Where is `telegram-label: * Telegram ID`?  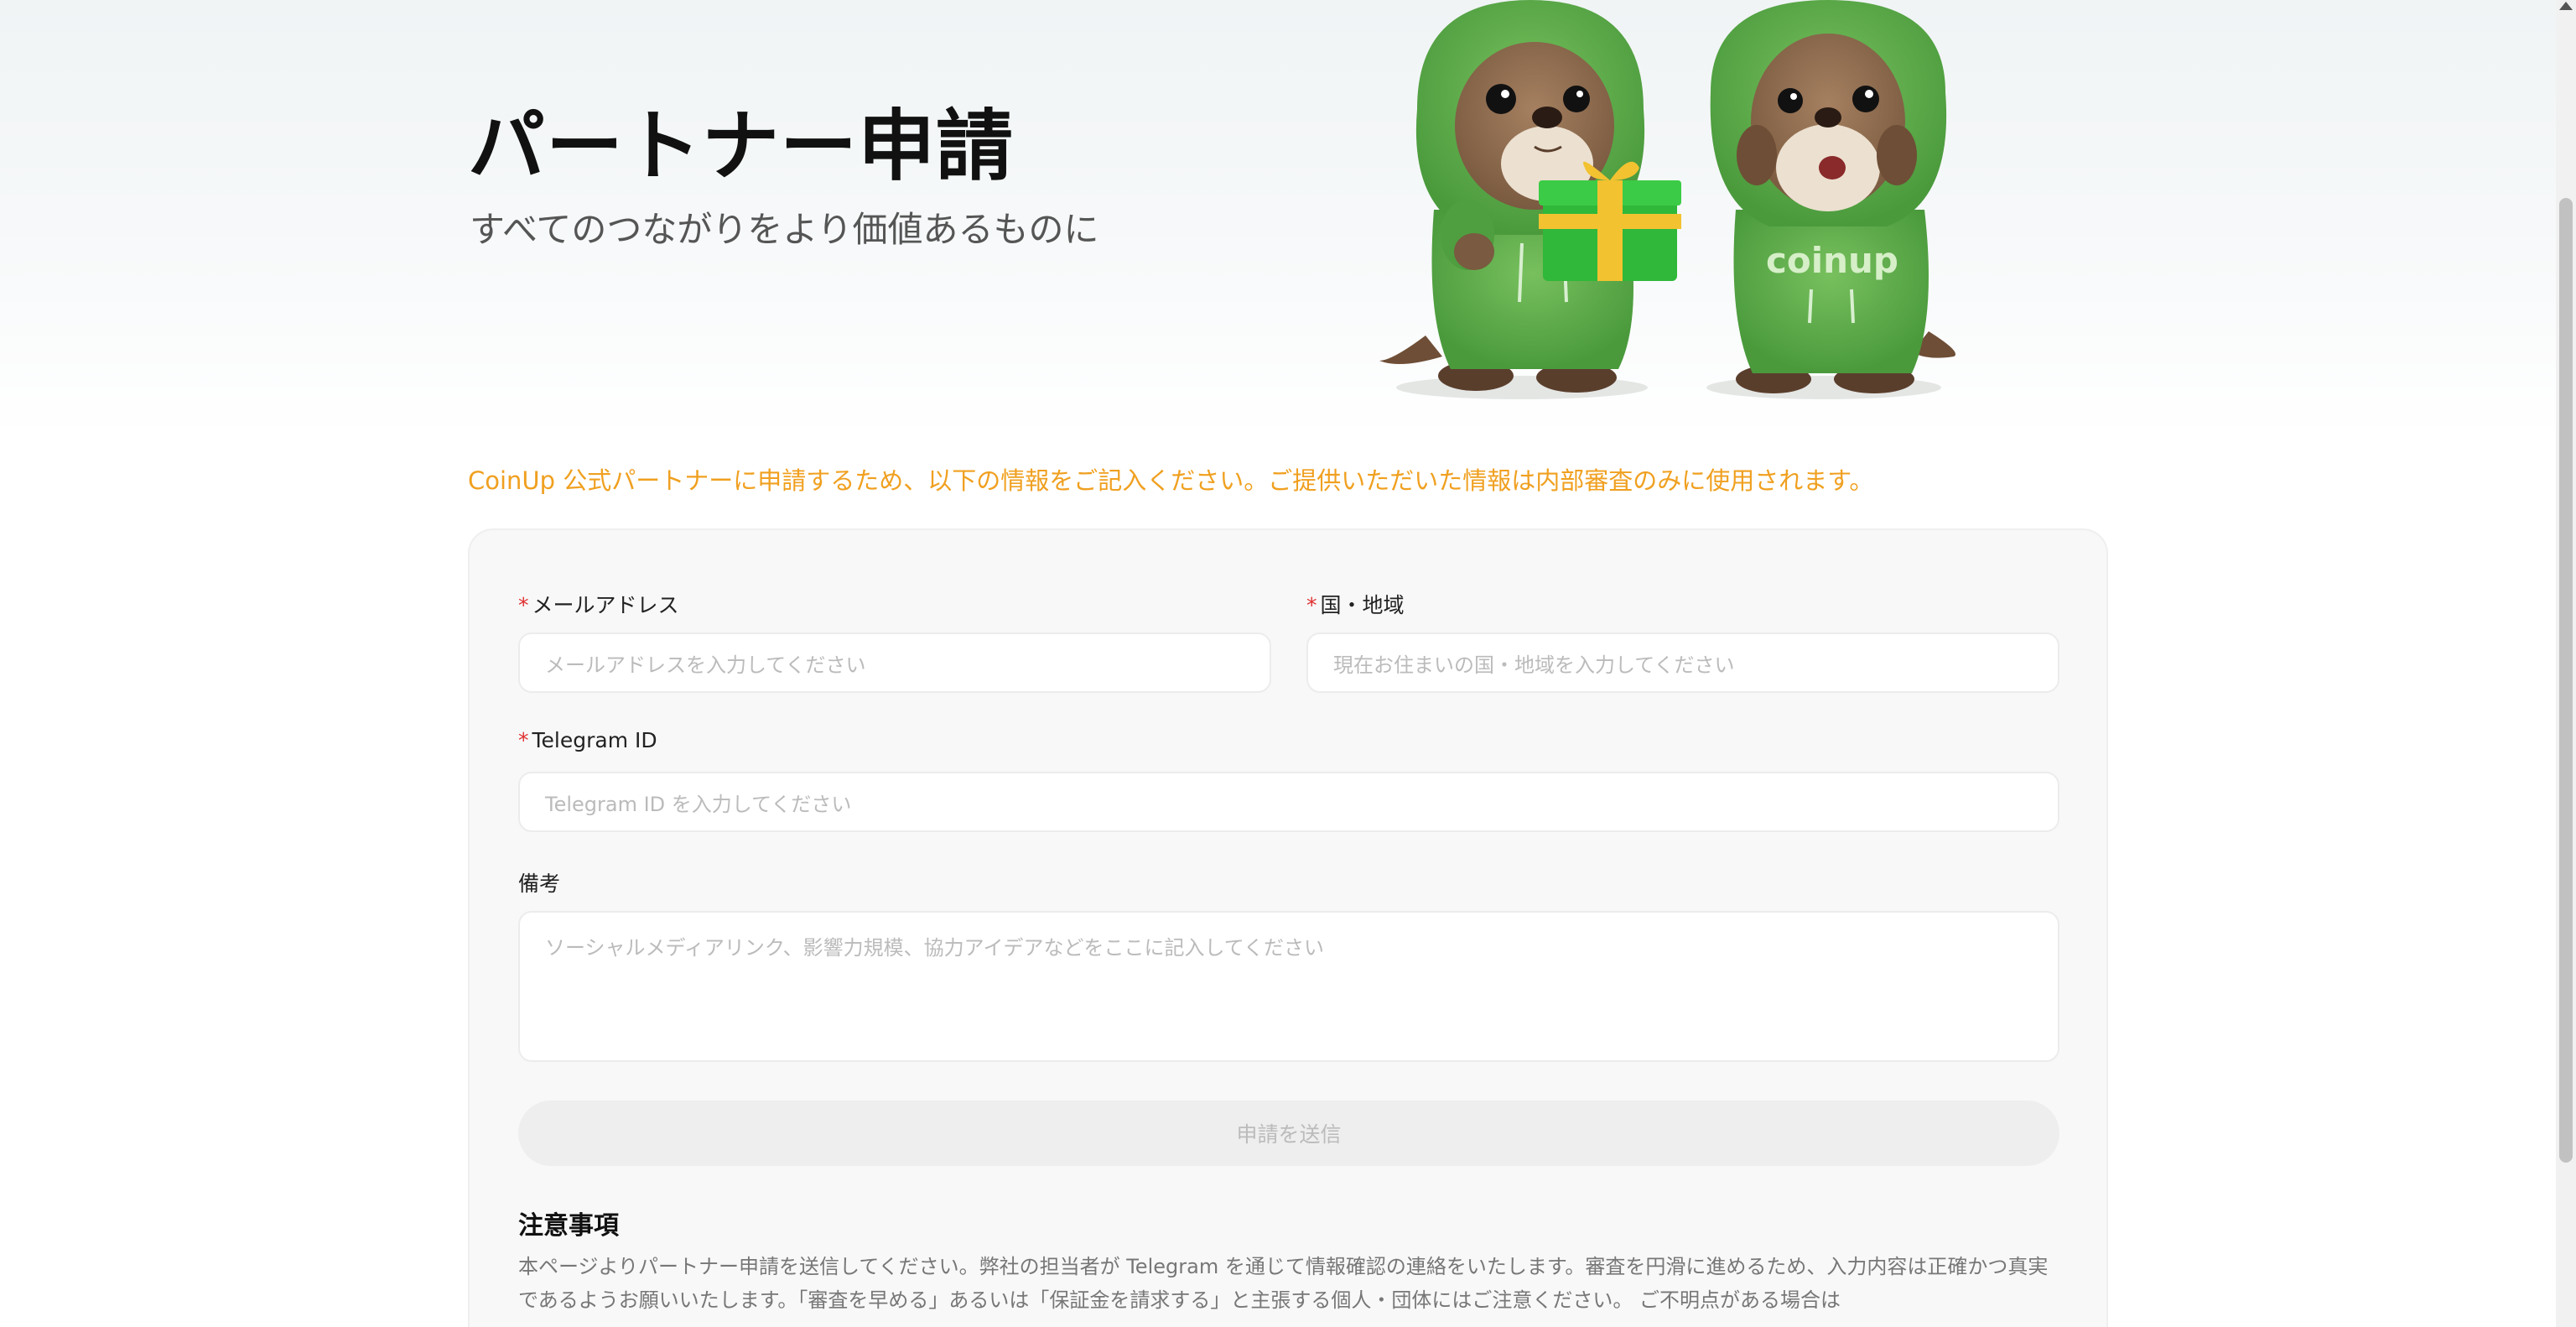 telegram-label: * Telegram ID is located at coordinates (587, 740).